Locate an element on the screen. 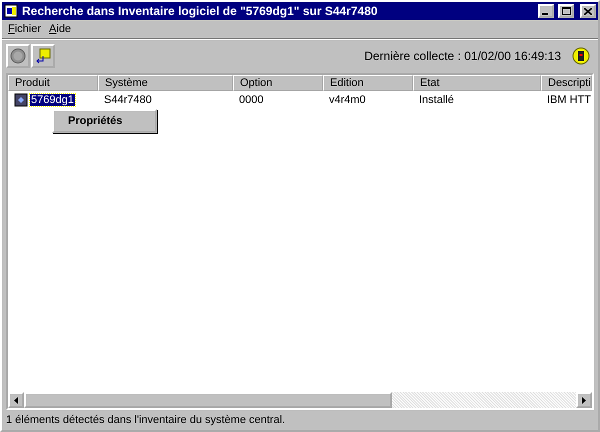 The height and width of the screenshot is (432, 600). minimize-button is located at coordinates (546, 11).